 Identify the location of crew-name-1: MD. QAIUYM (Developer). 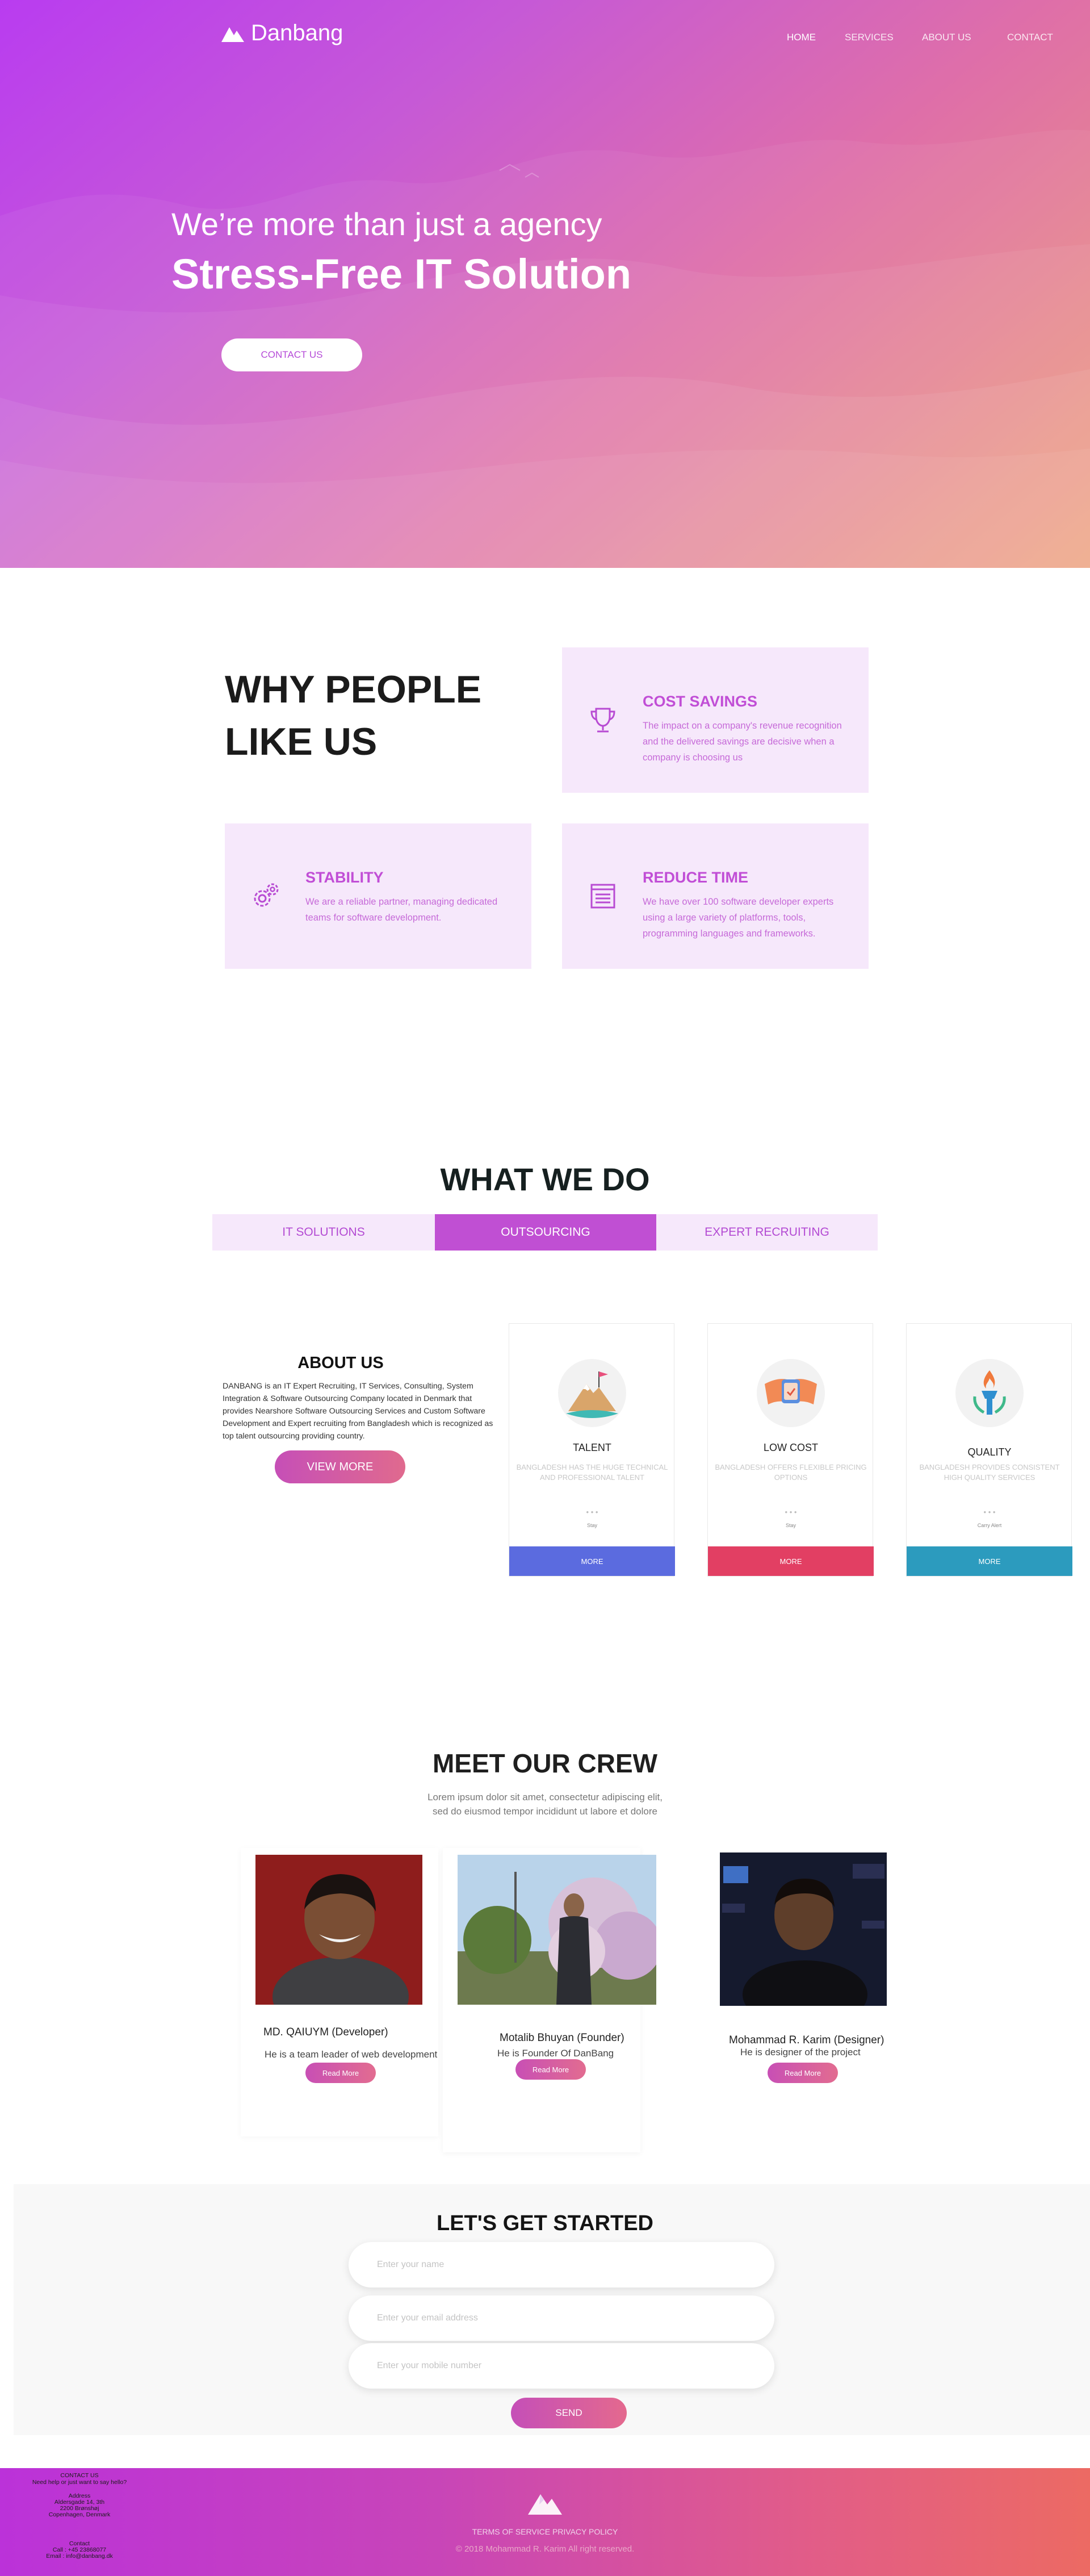
(326, 2032).